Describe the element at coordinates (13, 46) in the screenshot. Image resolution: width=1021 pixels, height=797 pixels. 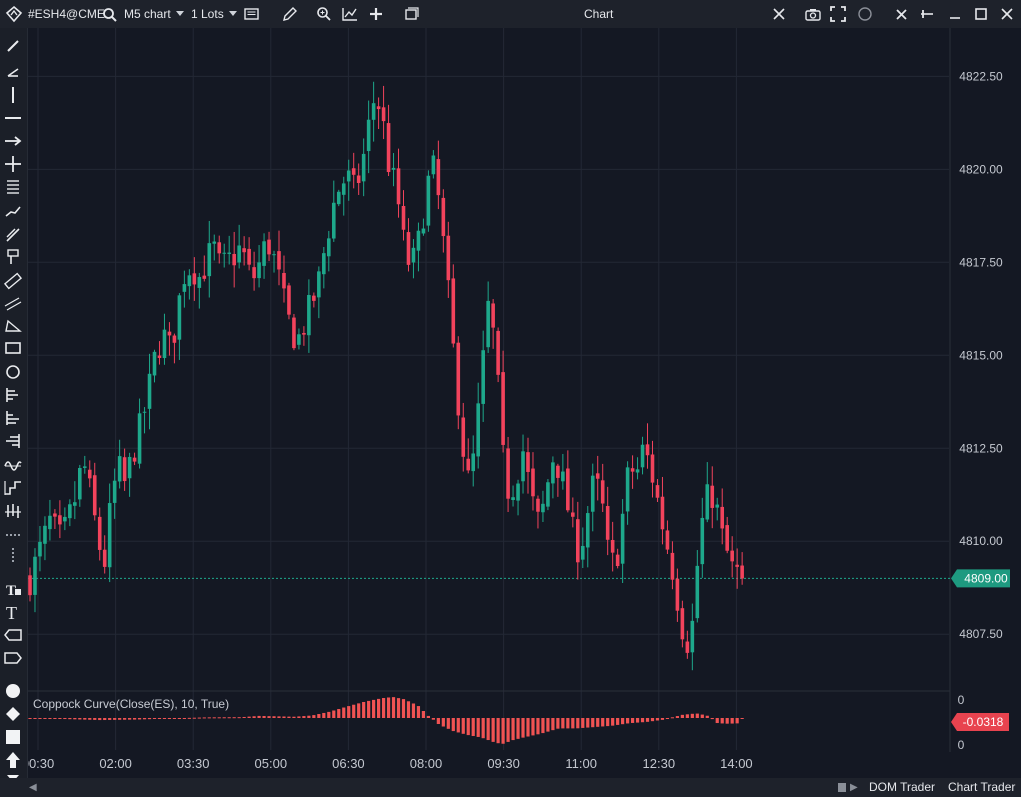
I see `trend-line-icon` at that location.